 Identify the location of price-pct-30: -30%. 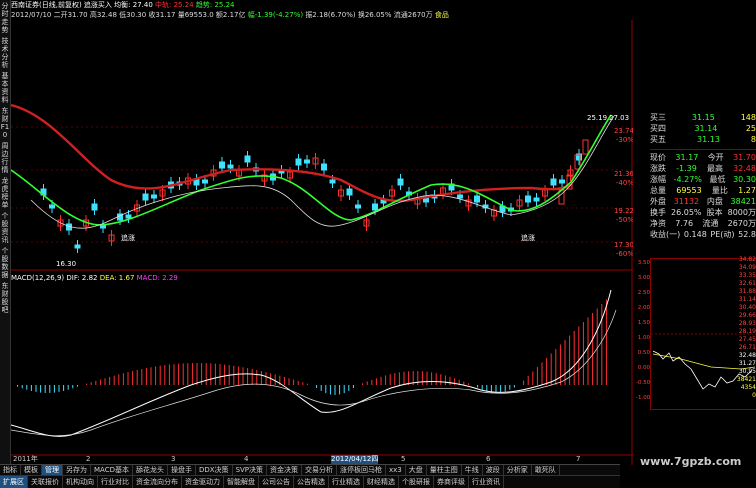
(624, 140).